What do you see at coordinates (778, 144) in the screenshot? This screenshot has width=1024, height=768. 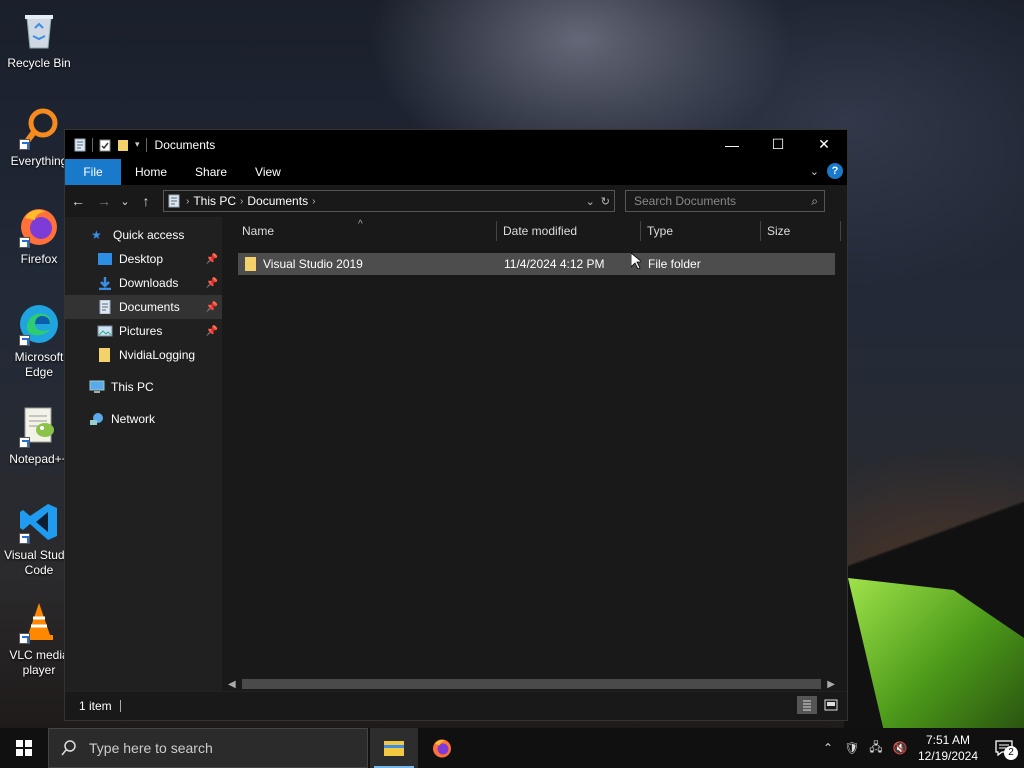 I see `maximize-button: ☐` at bounding box center [778, 144].